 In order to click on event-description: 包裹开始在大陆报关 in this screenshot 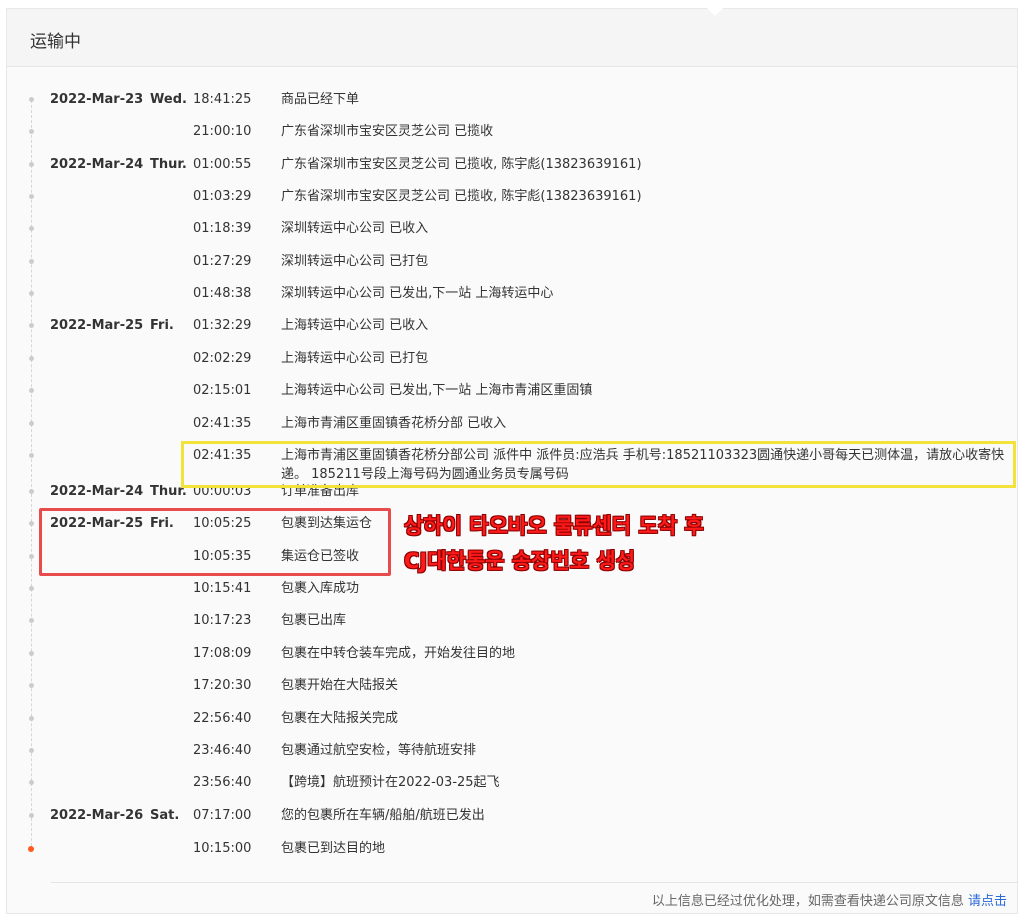, I will do `click(340, 685)`.